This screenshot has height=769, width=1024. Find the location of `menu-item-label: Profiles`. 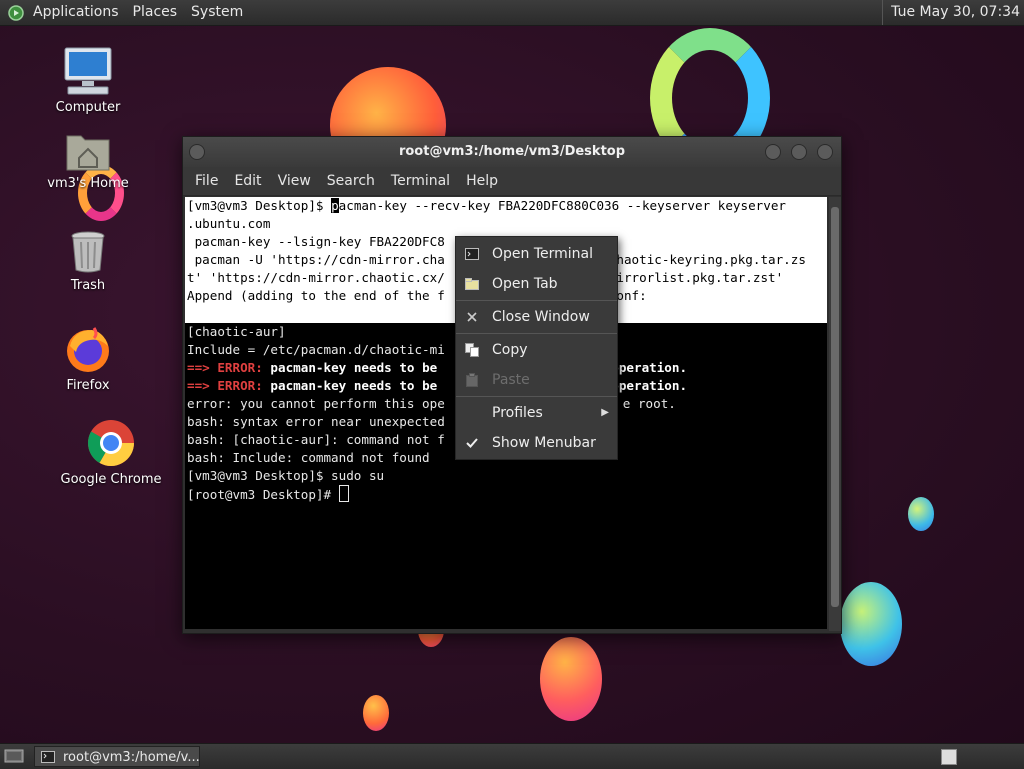

menu-item-label: Profiles is located at coordinates (517, 413).